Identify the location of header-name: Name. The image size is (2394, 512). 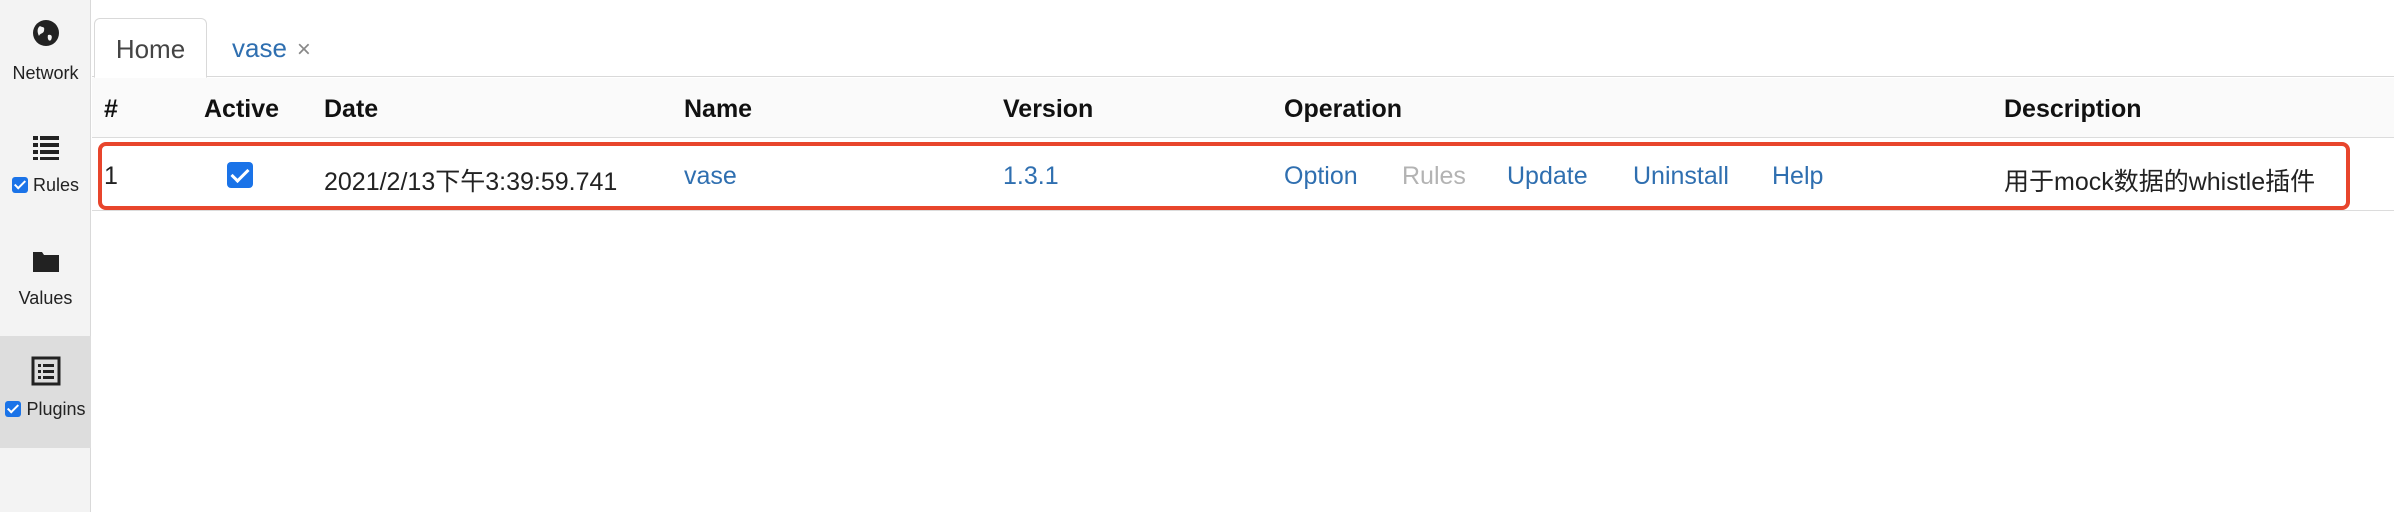
(718, 109).